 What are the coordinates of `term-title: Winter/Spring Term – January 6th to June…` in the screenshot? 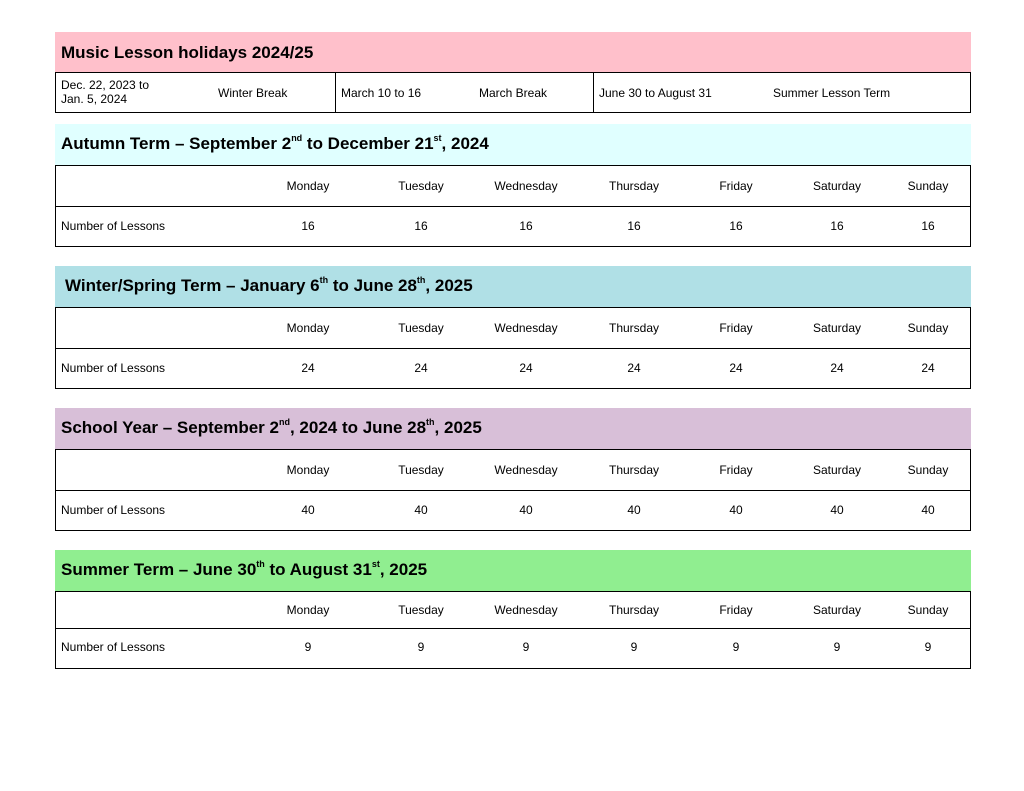 It's located at (513, 286).